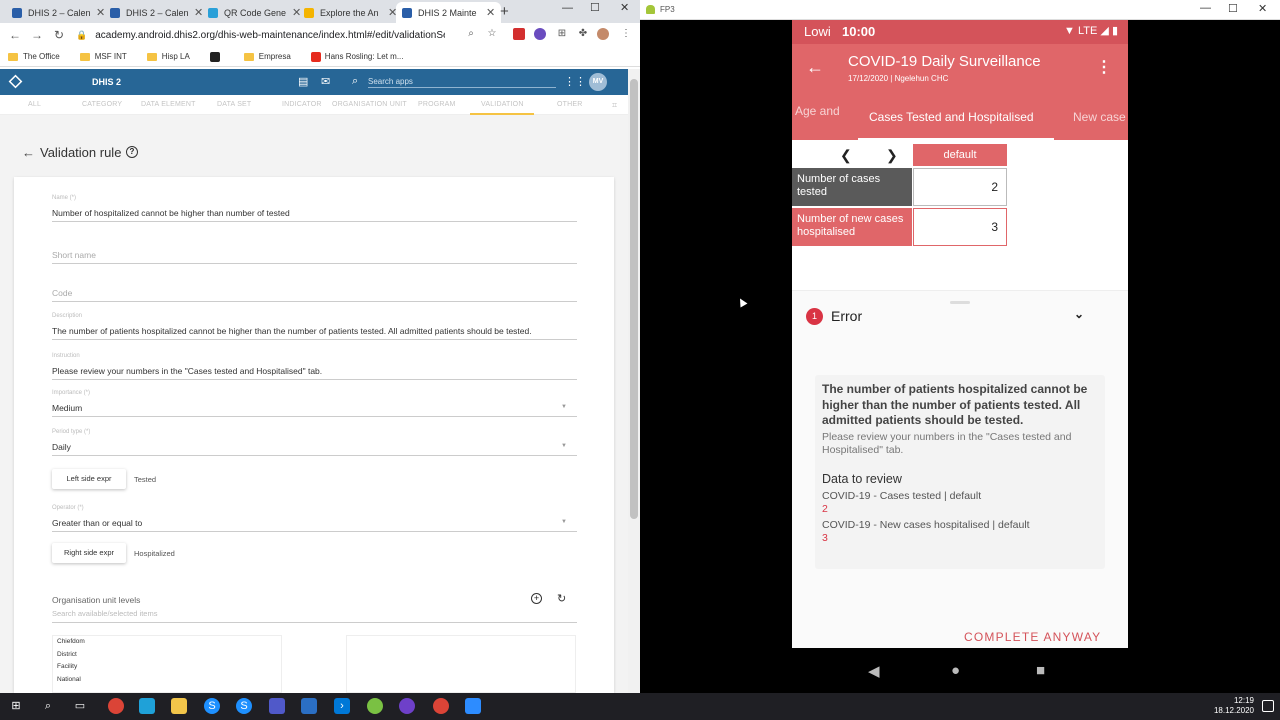  What do you see at coordinates (817, 111) in the screenshot?
I see `tab-age-and: Age and` at bounding box center [817, 111].